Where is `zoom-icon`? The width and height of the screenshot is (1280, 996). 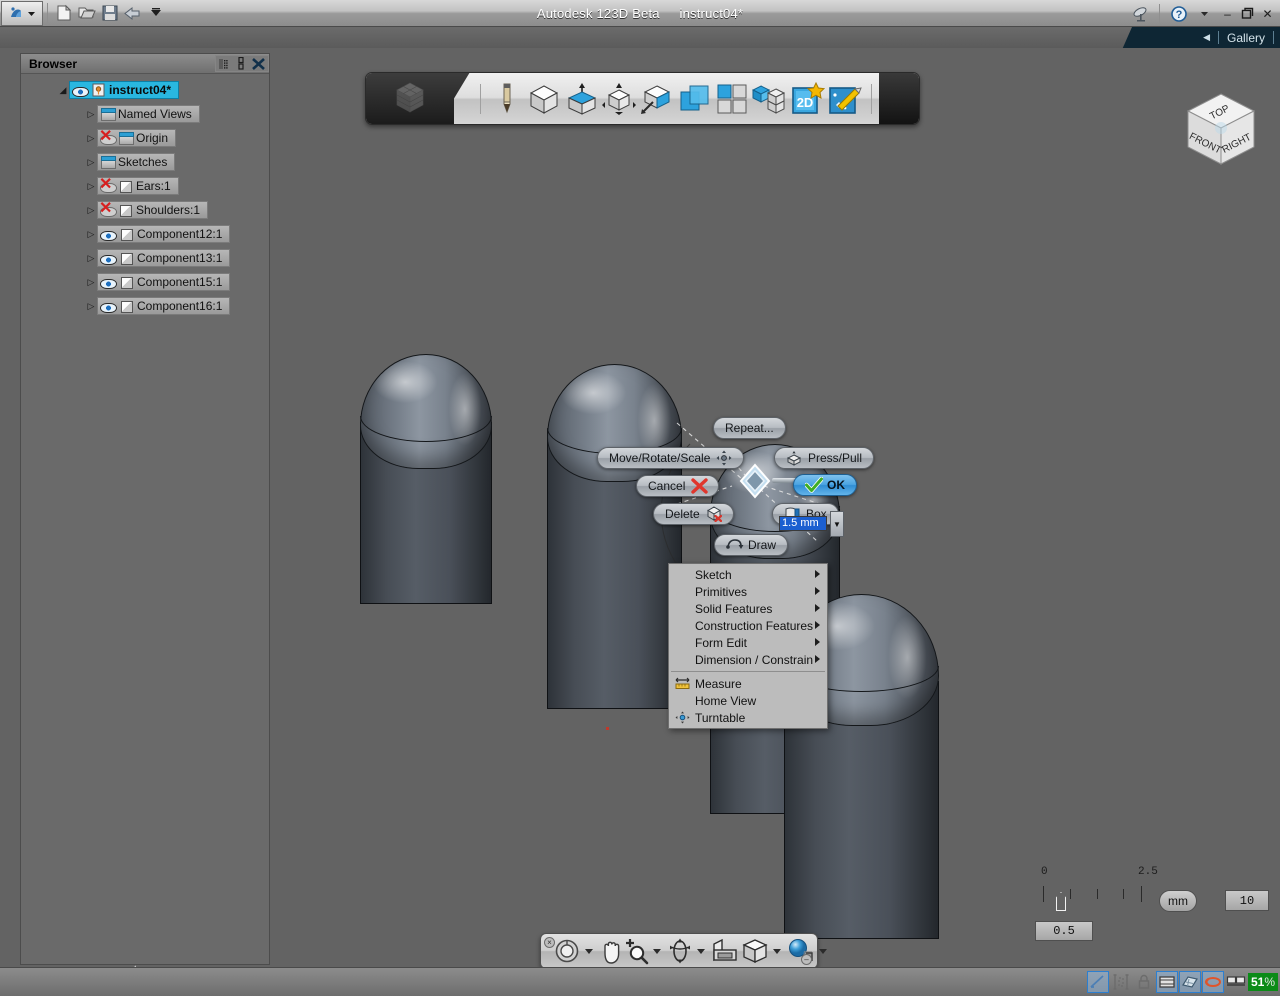
zoom-icon is located at coordinates (636, 951).